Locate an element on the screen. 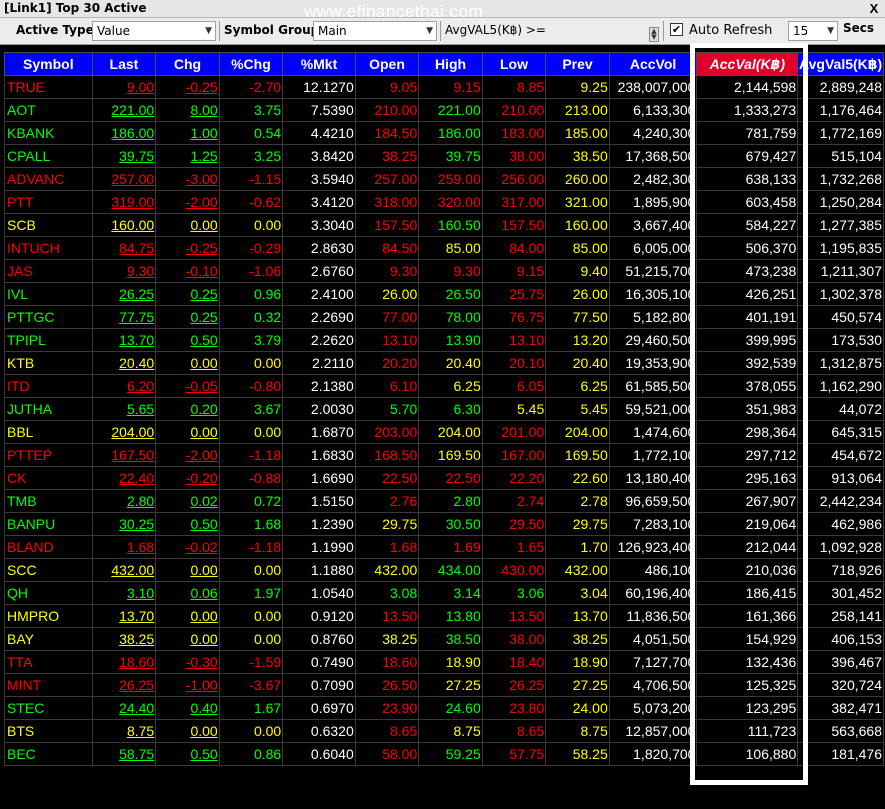  chg-cell: -1.00 is located at coordinates (187, 685).